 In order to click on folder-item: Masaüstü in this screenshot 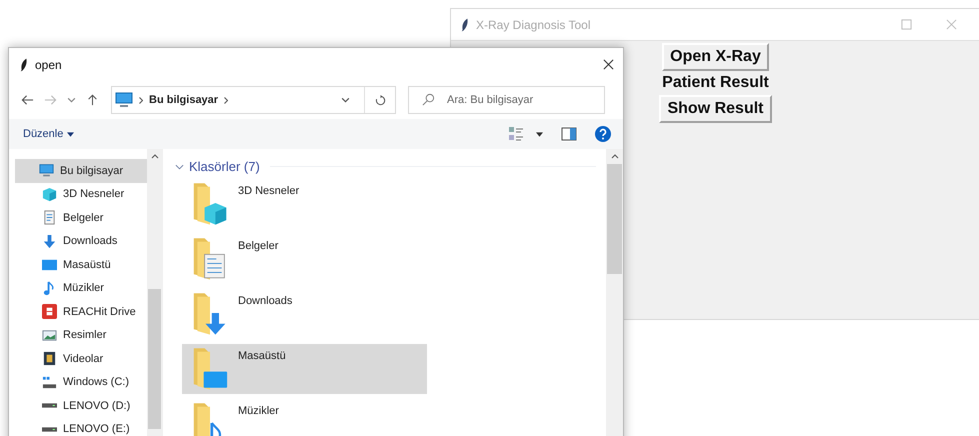, I will do `click(304, 369)`.